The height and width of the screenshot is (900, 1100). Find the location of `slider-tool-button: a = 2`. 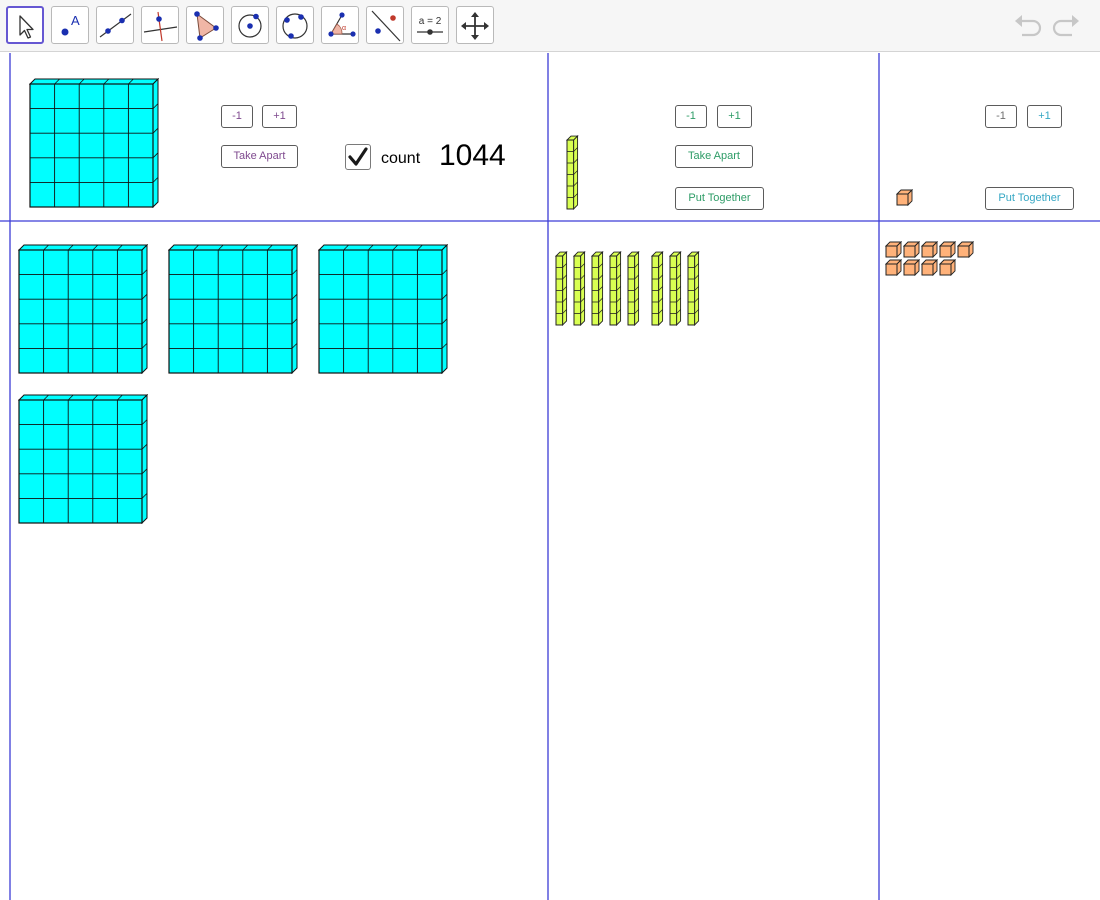

slider-tool-button: a = 2 is located at coordinates (430, 25).